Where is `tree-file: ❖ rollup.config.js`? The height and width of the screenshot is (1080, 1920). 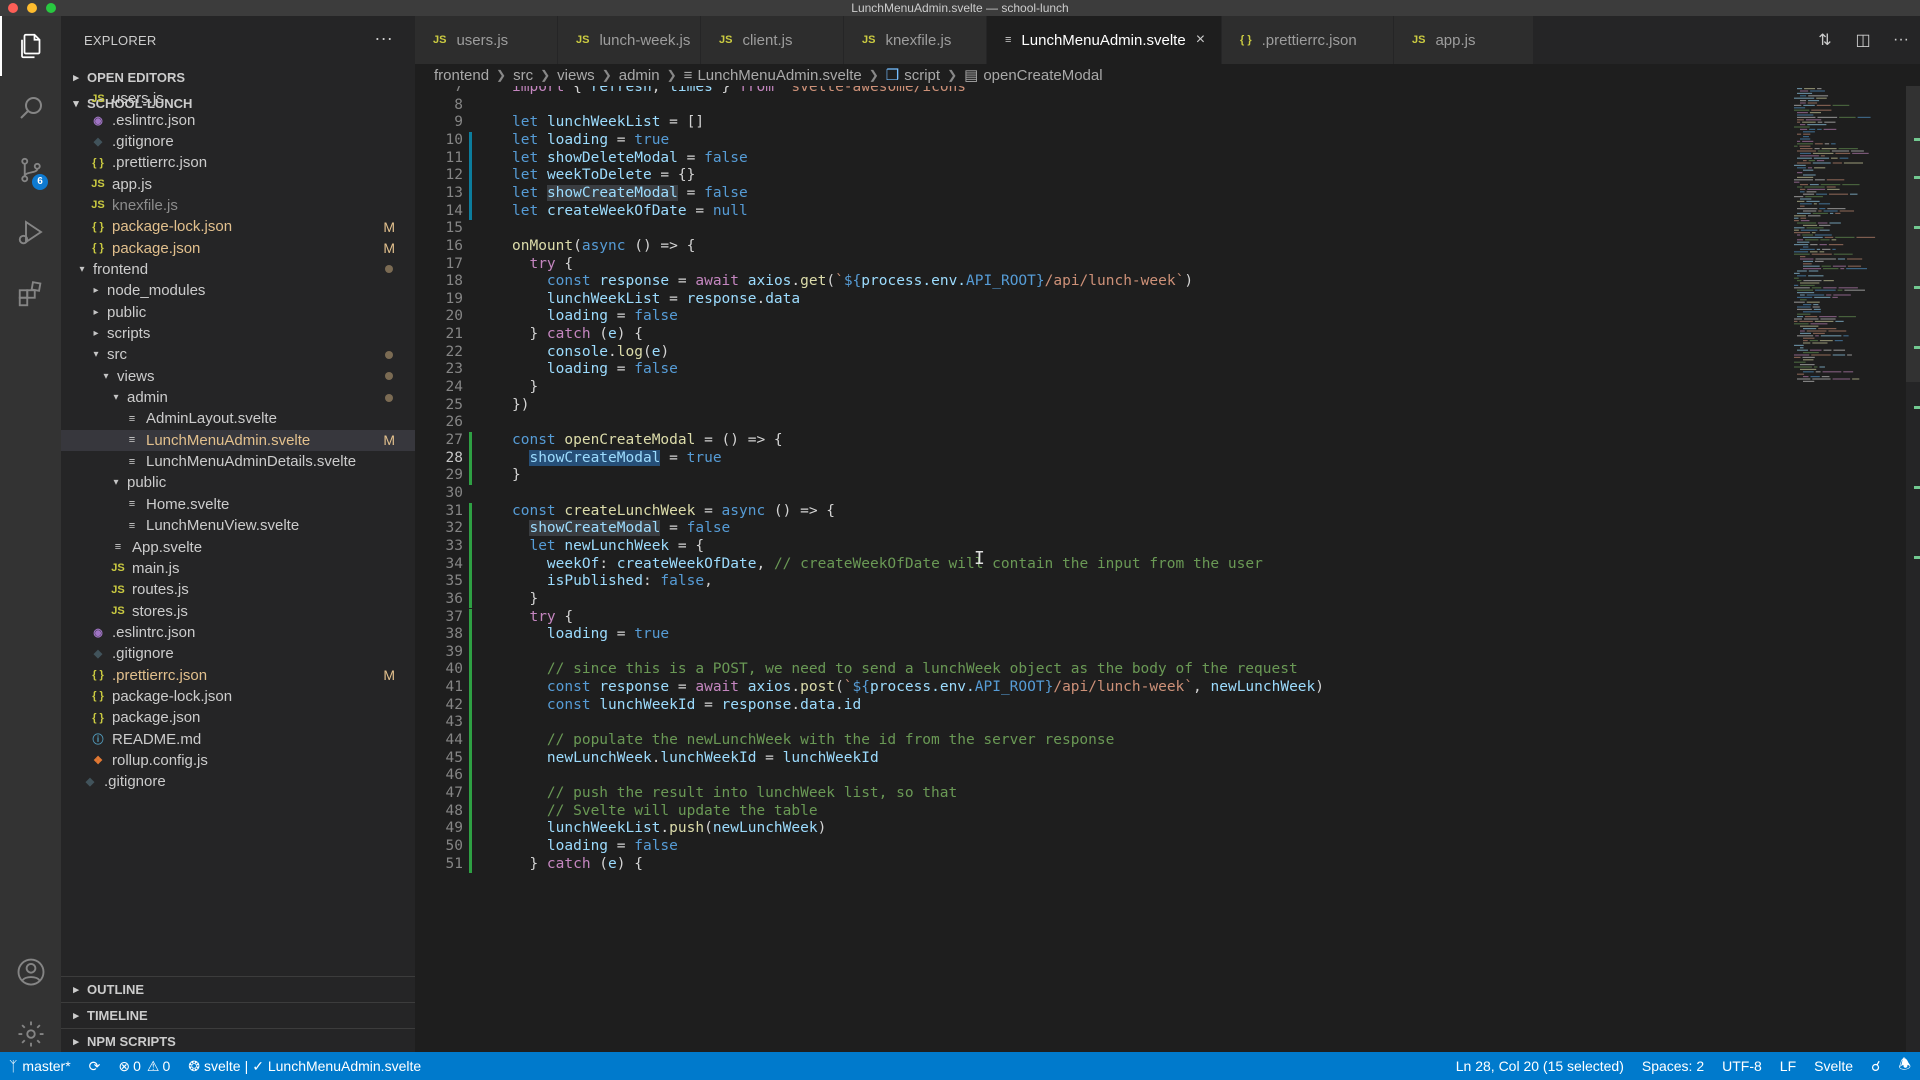 tree-file: ❖ rollup.config.js is located at coordinates (238, 760).